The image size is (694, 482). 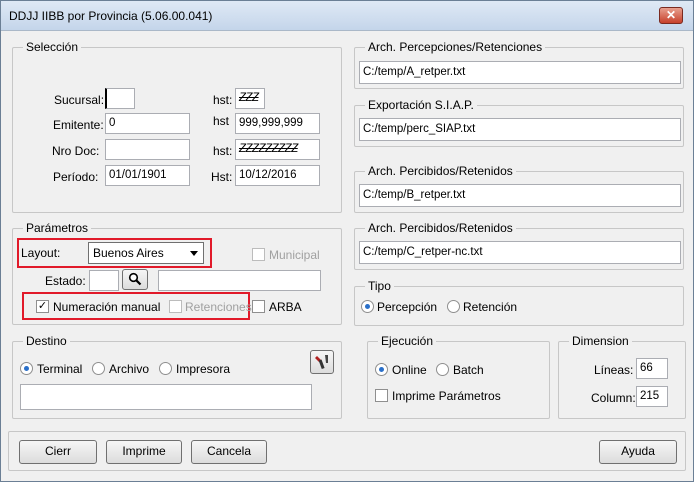 What do you see at coordinates (111, 16) in the screenshot?
I see `window-title: DDJJ IIBB por Provincia (5.06.00.041)` at bounding box center [111, 16].